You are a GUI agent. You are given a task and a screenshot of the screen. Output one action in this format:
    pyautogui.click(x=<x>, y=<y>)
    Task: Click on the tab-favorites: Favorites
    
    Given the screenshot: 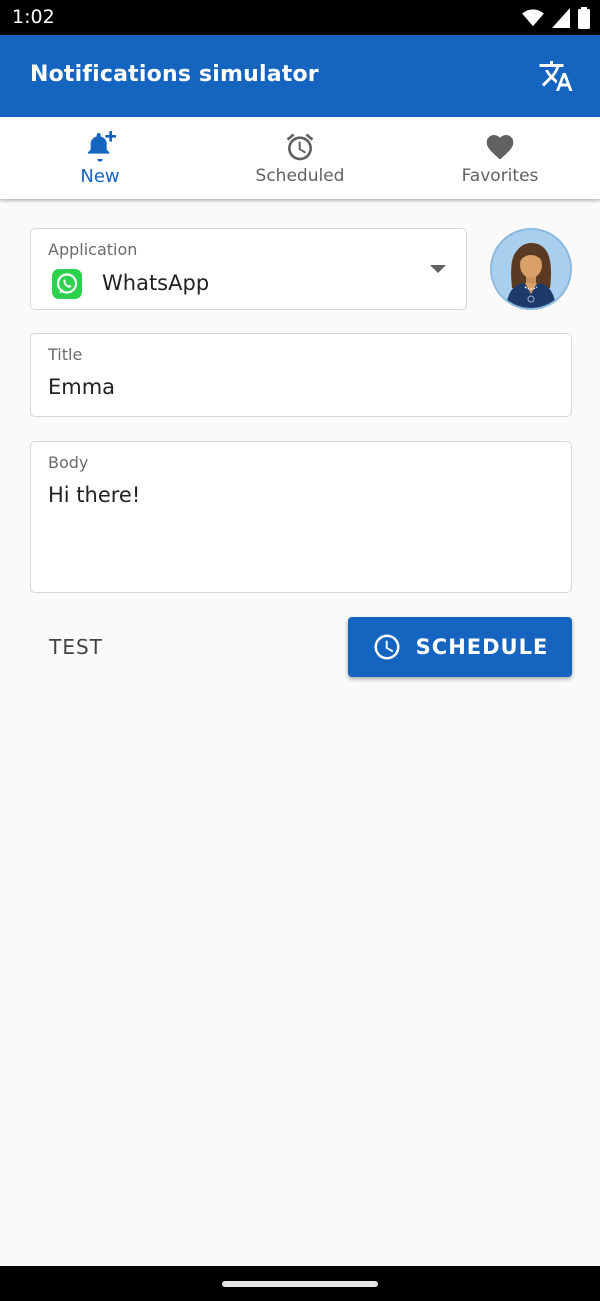 What is the action you would take?
    pyautogui.click(x=500, y=158)
    